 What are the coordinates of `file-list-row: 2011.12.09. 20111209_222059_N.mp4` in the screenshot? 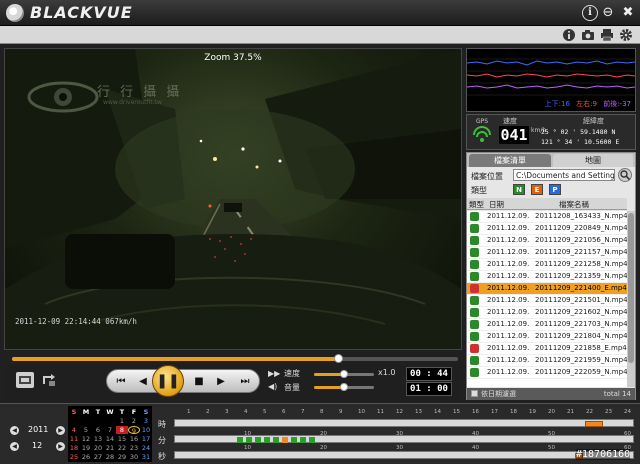 It's located at (547, 373).